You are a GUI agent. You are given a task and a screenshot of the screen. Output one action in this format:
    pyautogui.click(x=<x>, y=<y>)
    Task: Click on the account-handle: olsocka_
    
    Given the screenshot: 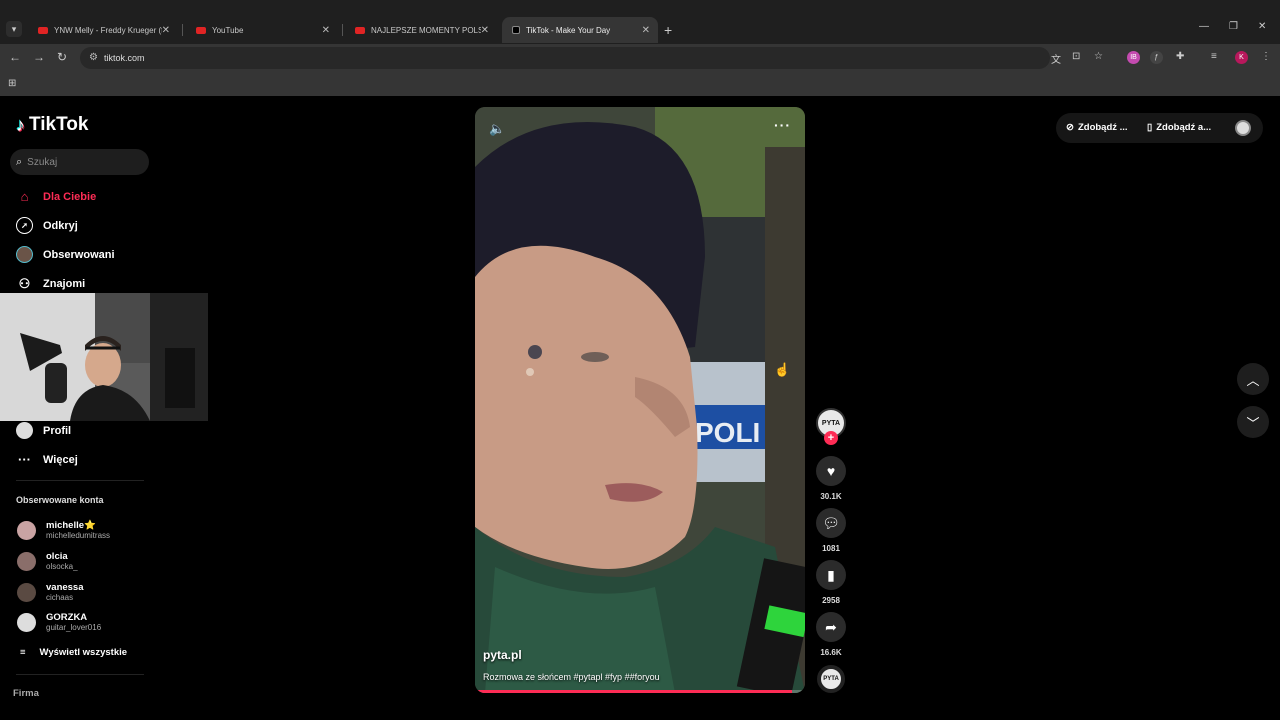 What is the action you would take?
    pyautogui.click(x=62, y=566)
    